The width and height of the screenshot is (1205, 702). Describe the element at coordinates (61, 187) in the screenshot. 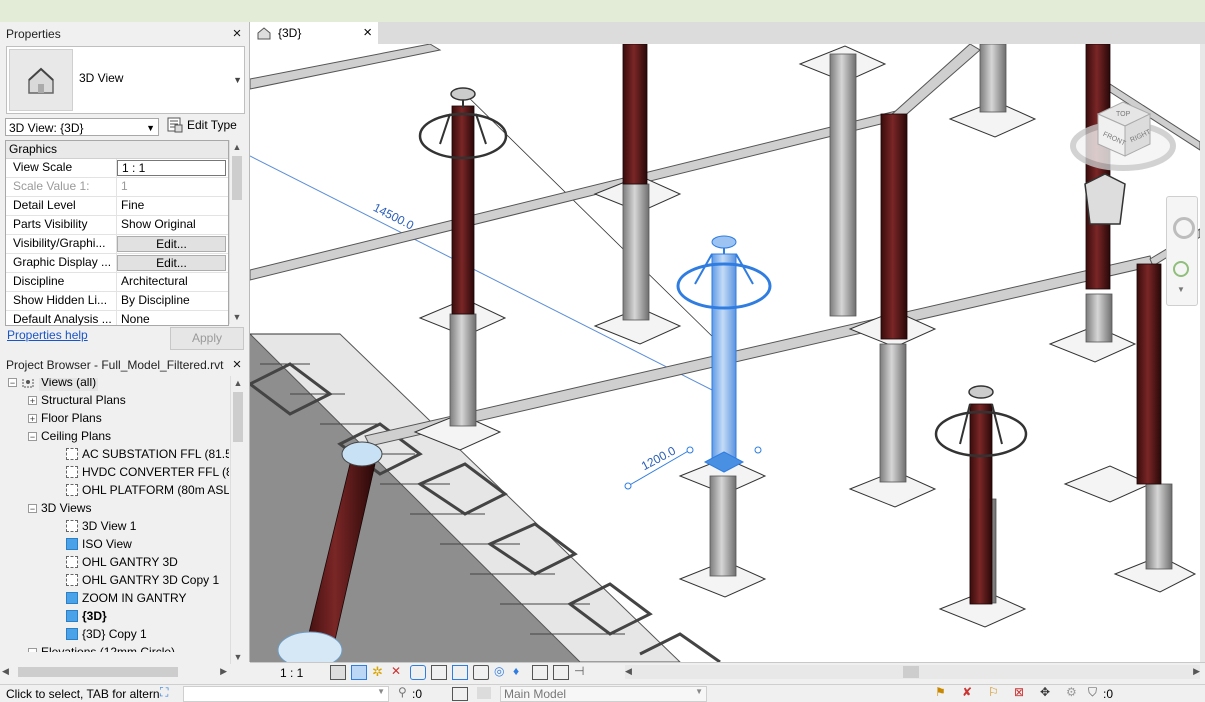

I see `prop-label: Scale Value 1:` at that location.